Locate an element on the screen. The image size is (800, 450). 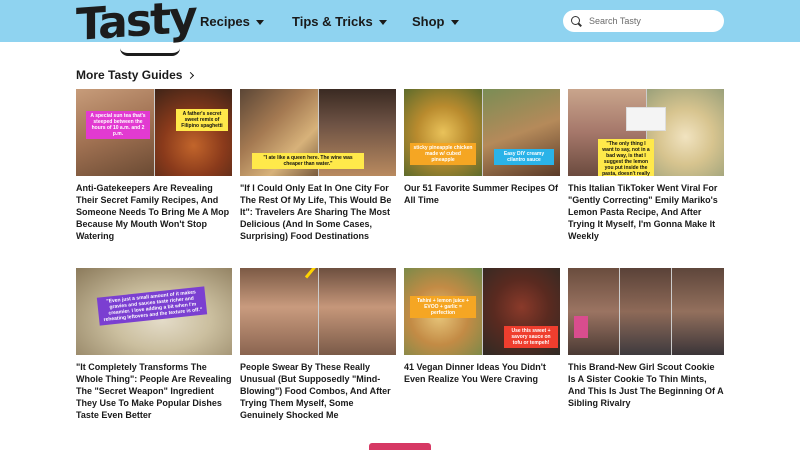
logo-text: Tasty is located at coordinates (136, 26).